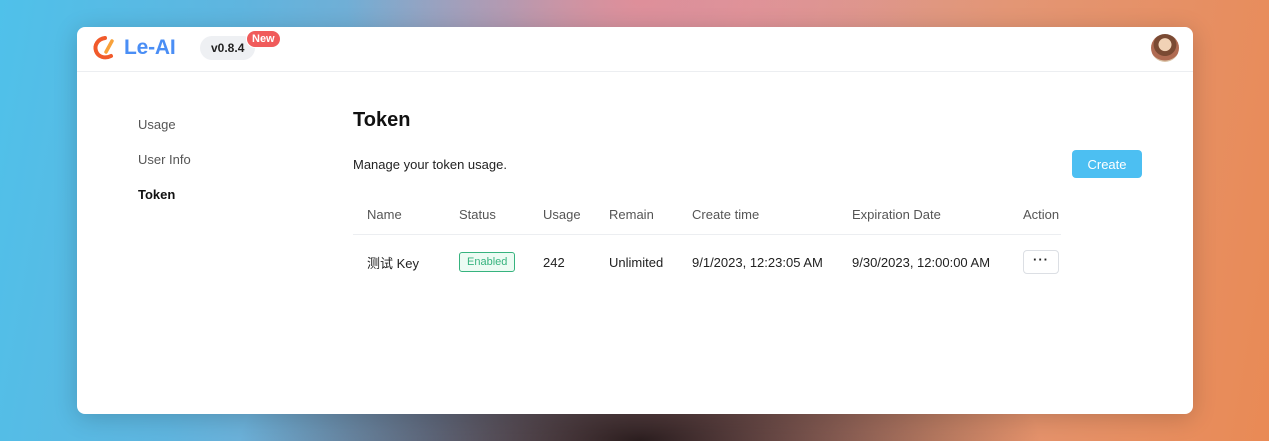 Image resolution: width=1269 pixels, height=441 pixels. Describe the element at coordinates (150, 48) in the screenshot. I see `app-name: Le-AI` at that location.